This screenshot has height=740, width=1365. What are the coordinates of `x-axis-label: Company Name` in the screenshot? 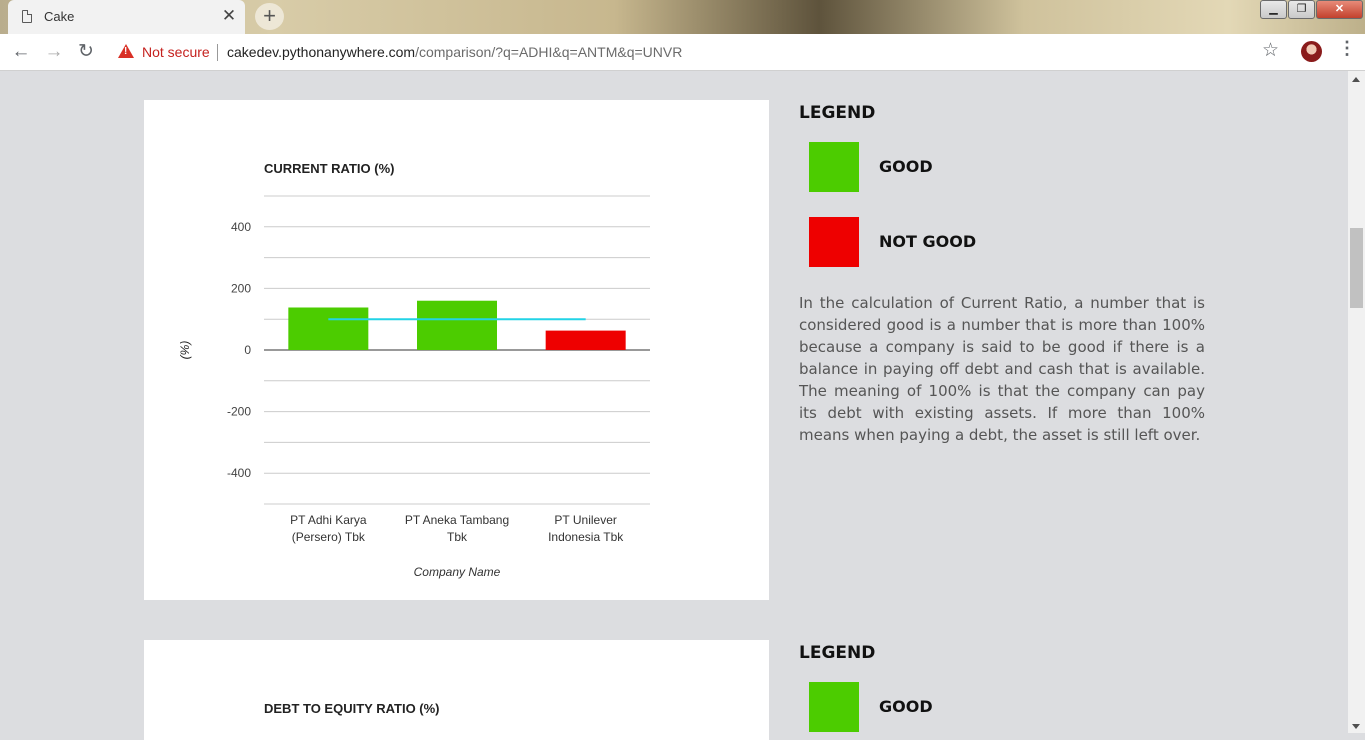 It's located at (457, 572).